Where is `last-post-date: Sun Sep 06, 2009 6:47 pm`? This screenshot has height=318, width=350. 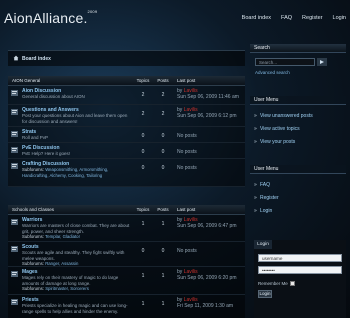 last-post-date: Sun Sep 06, 2009 6:47 pm is located at coordinates (207, 226).